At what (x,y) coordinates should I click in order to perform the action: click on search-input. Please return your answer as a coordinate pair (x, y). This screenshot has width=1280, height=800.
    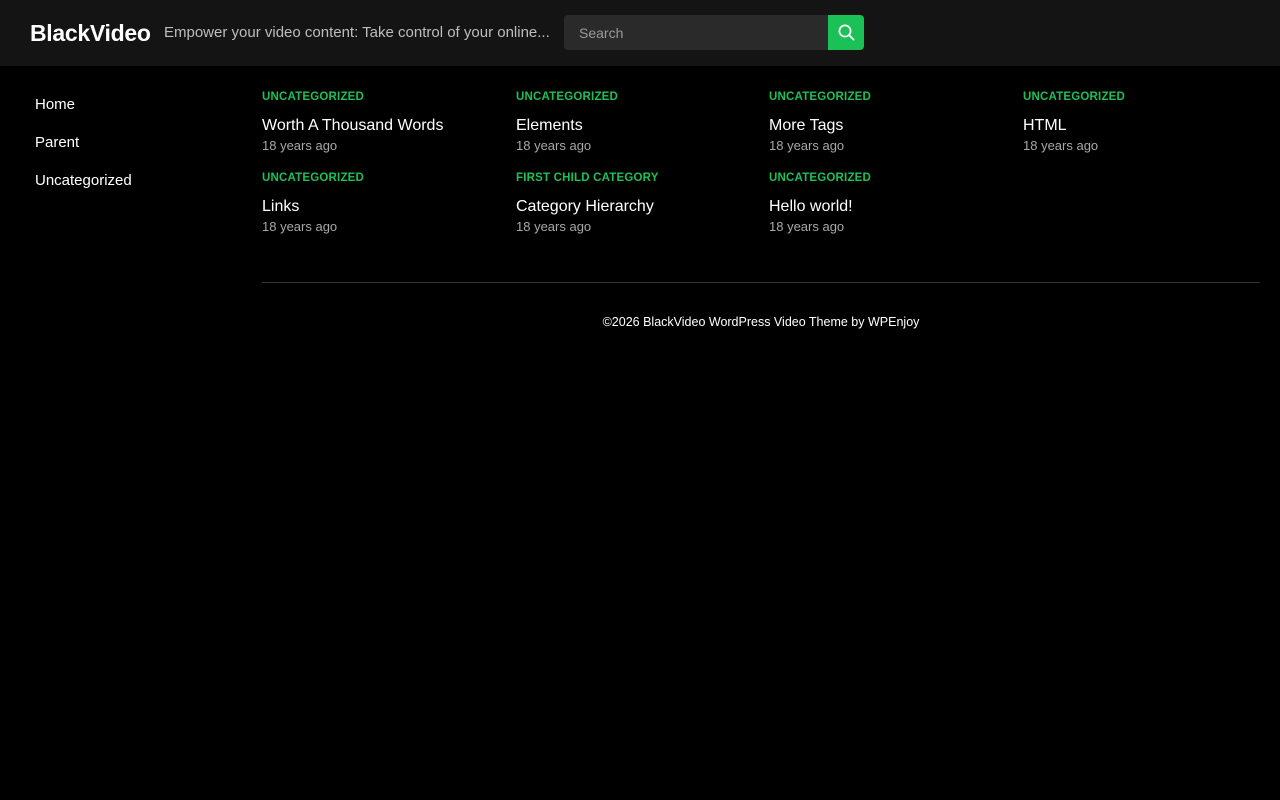
    Looking at the image, I should click on (696, 32).